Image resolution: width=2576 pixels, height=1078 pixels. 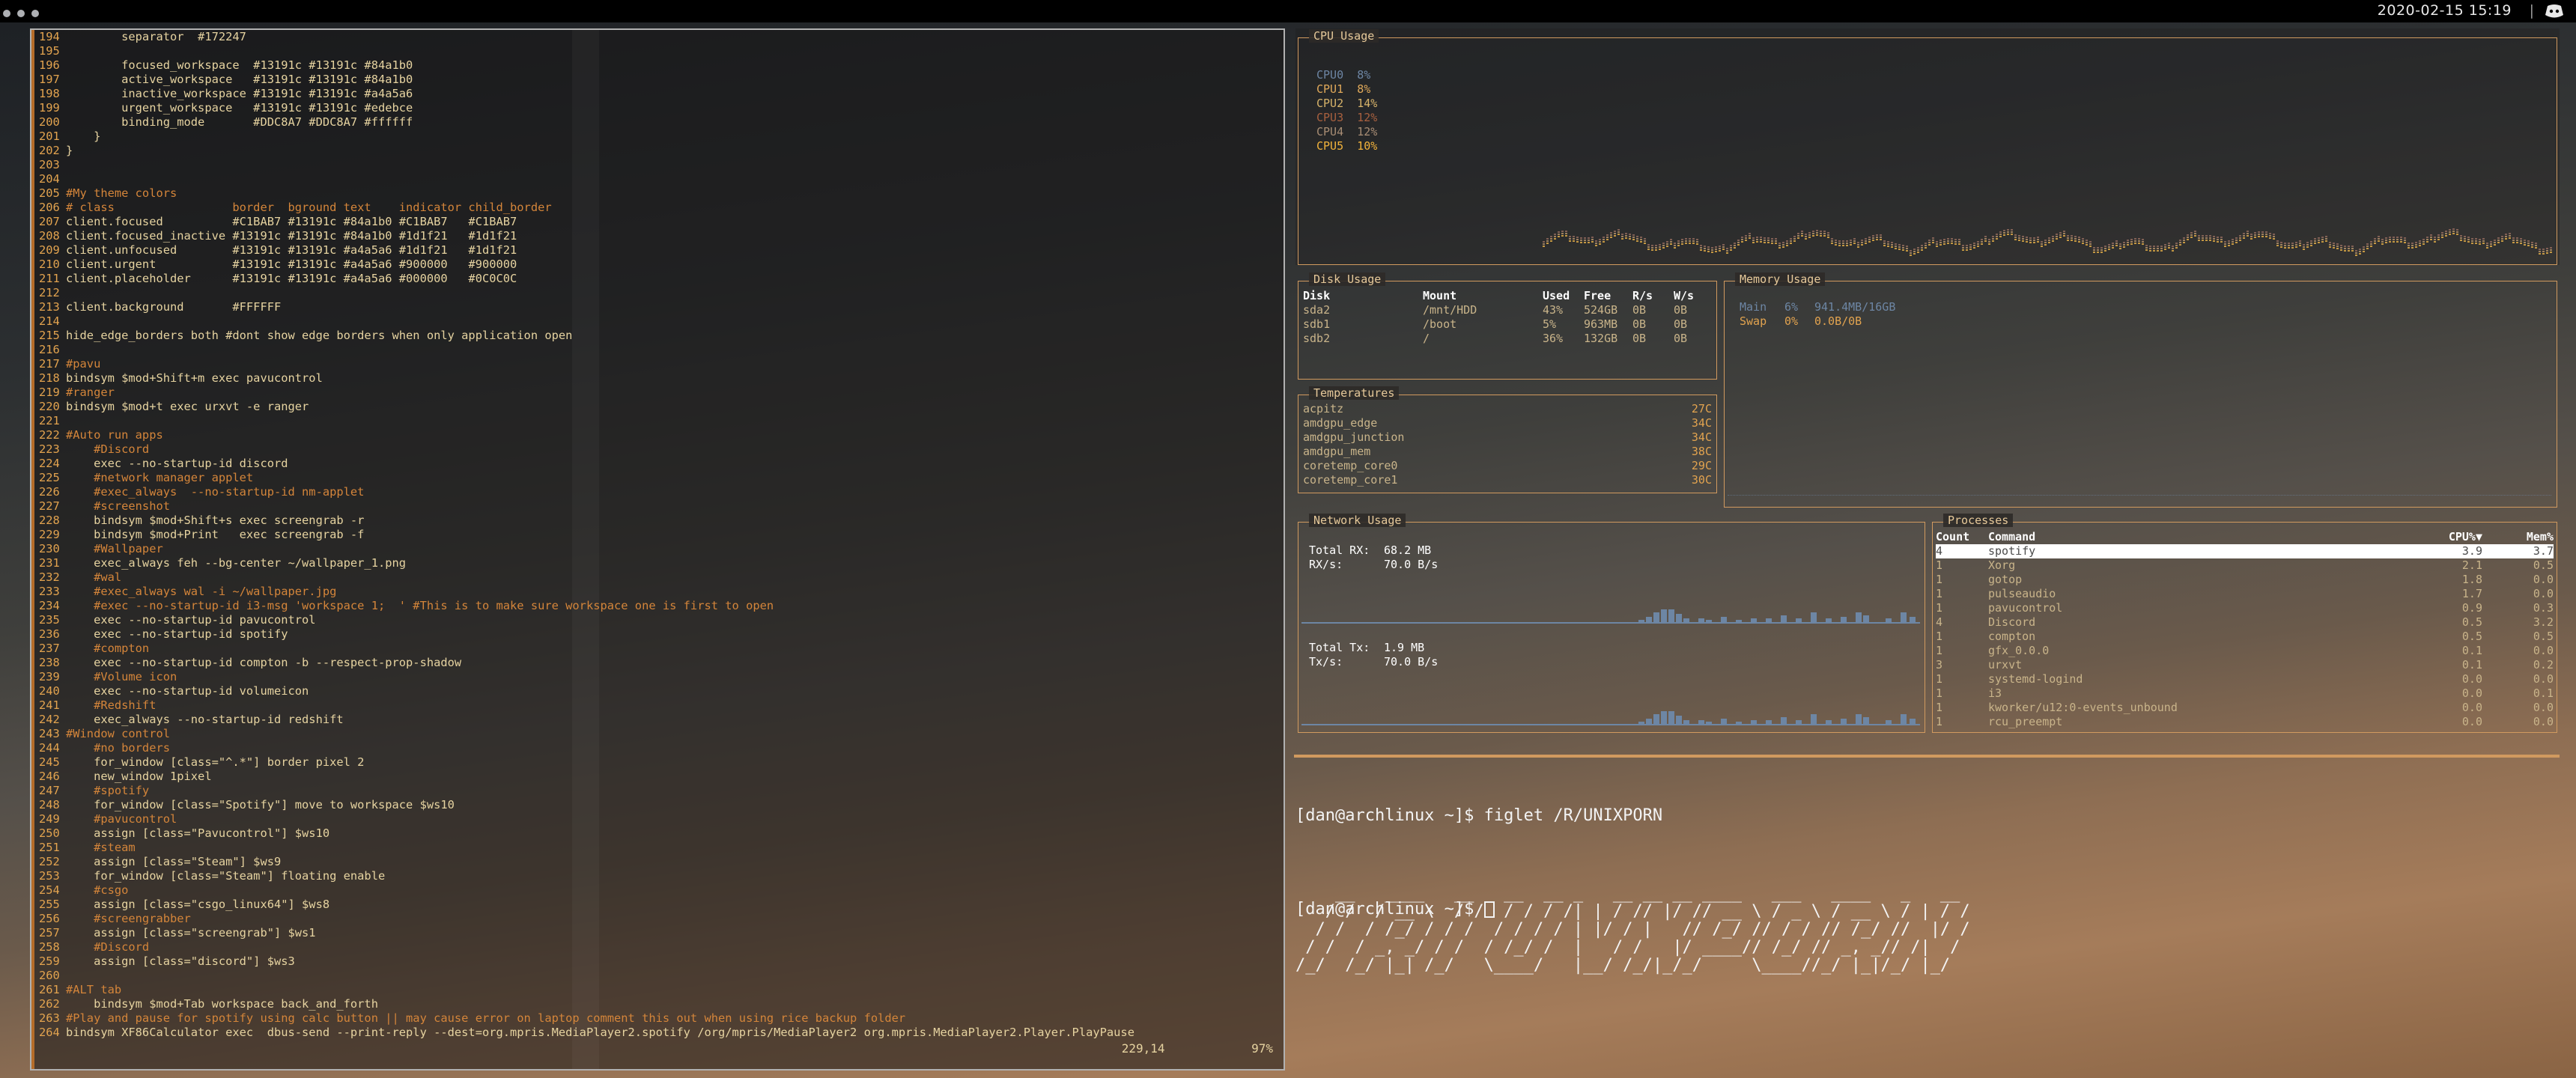 What do you see at coordinates (2245, 679) in the screenshot?
I see `process-row: 1 systemd-logind 0.0 0.0` at bounding box center [2245, 679].